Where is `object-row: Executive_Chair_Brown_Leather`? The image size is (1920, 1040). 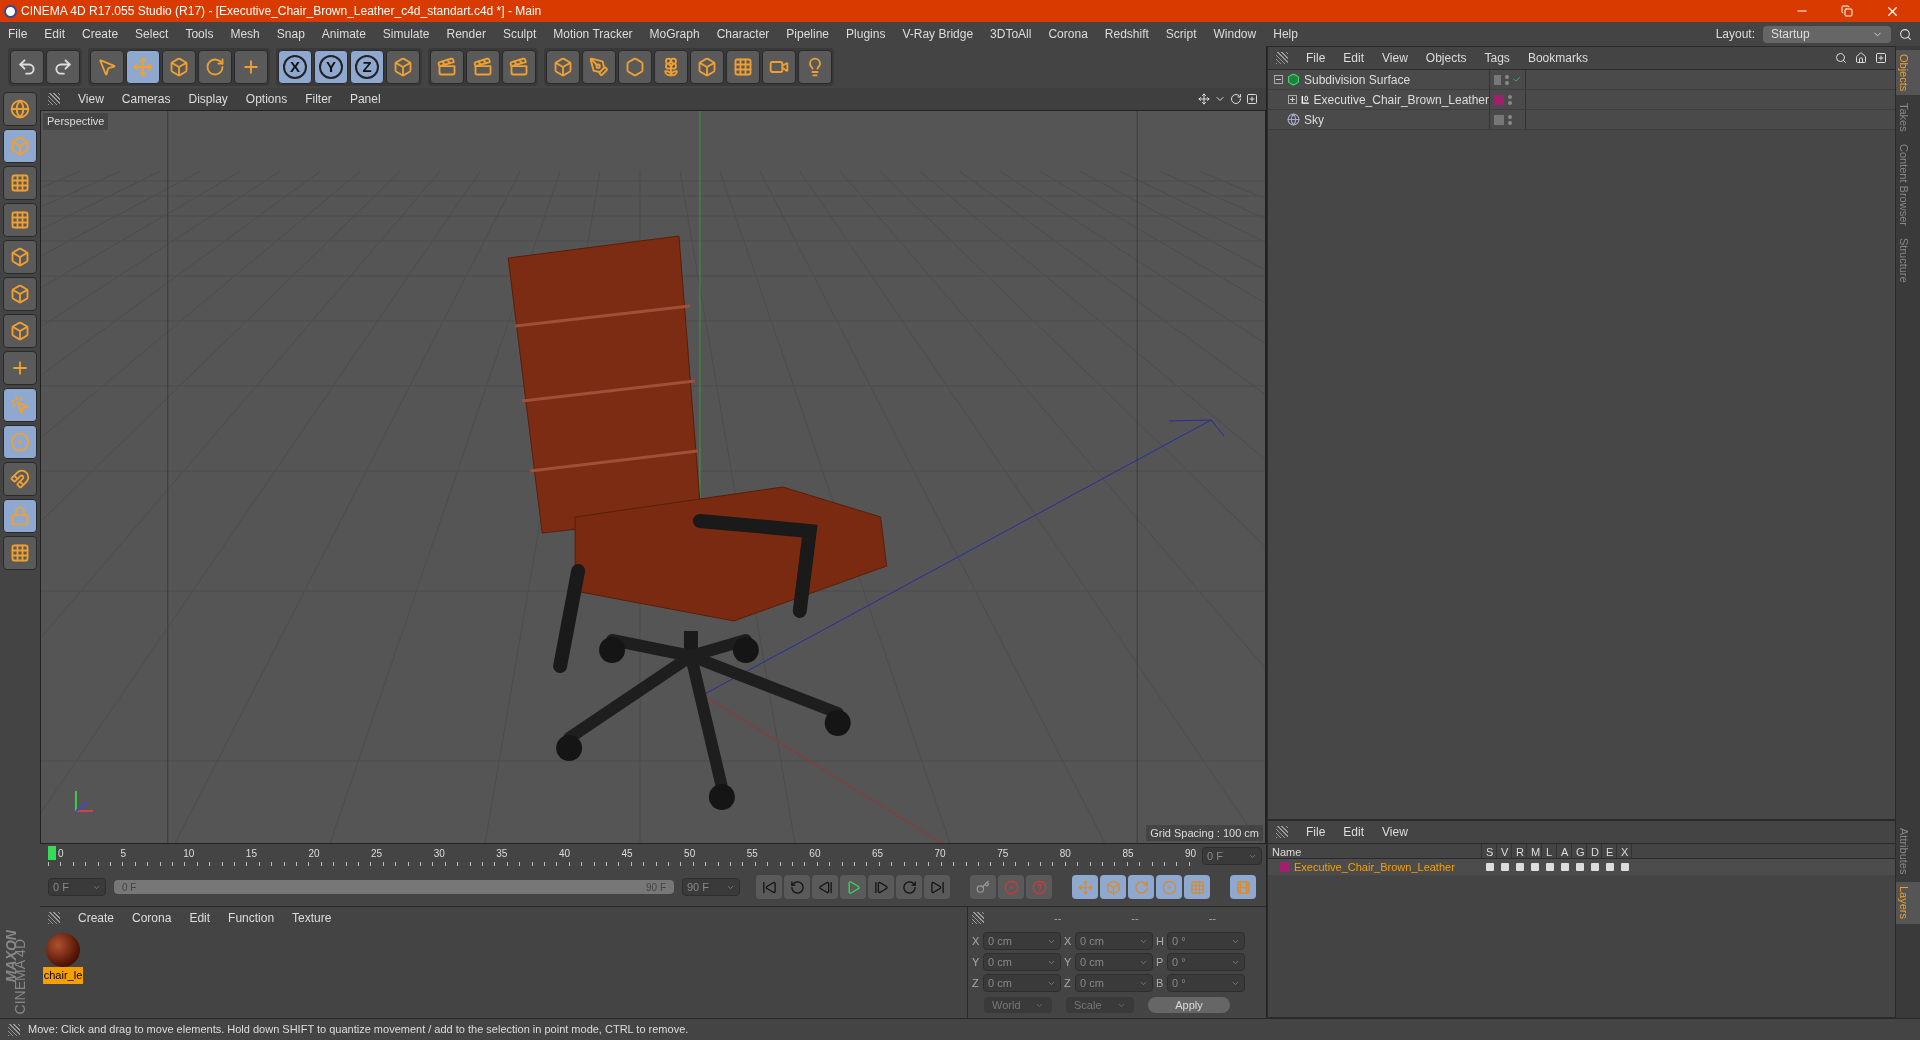 object-row: Executive_Chair_Brown_Leather is located at coordinates (1581, 100).